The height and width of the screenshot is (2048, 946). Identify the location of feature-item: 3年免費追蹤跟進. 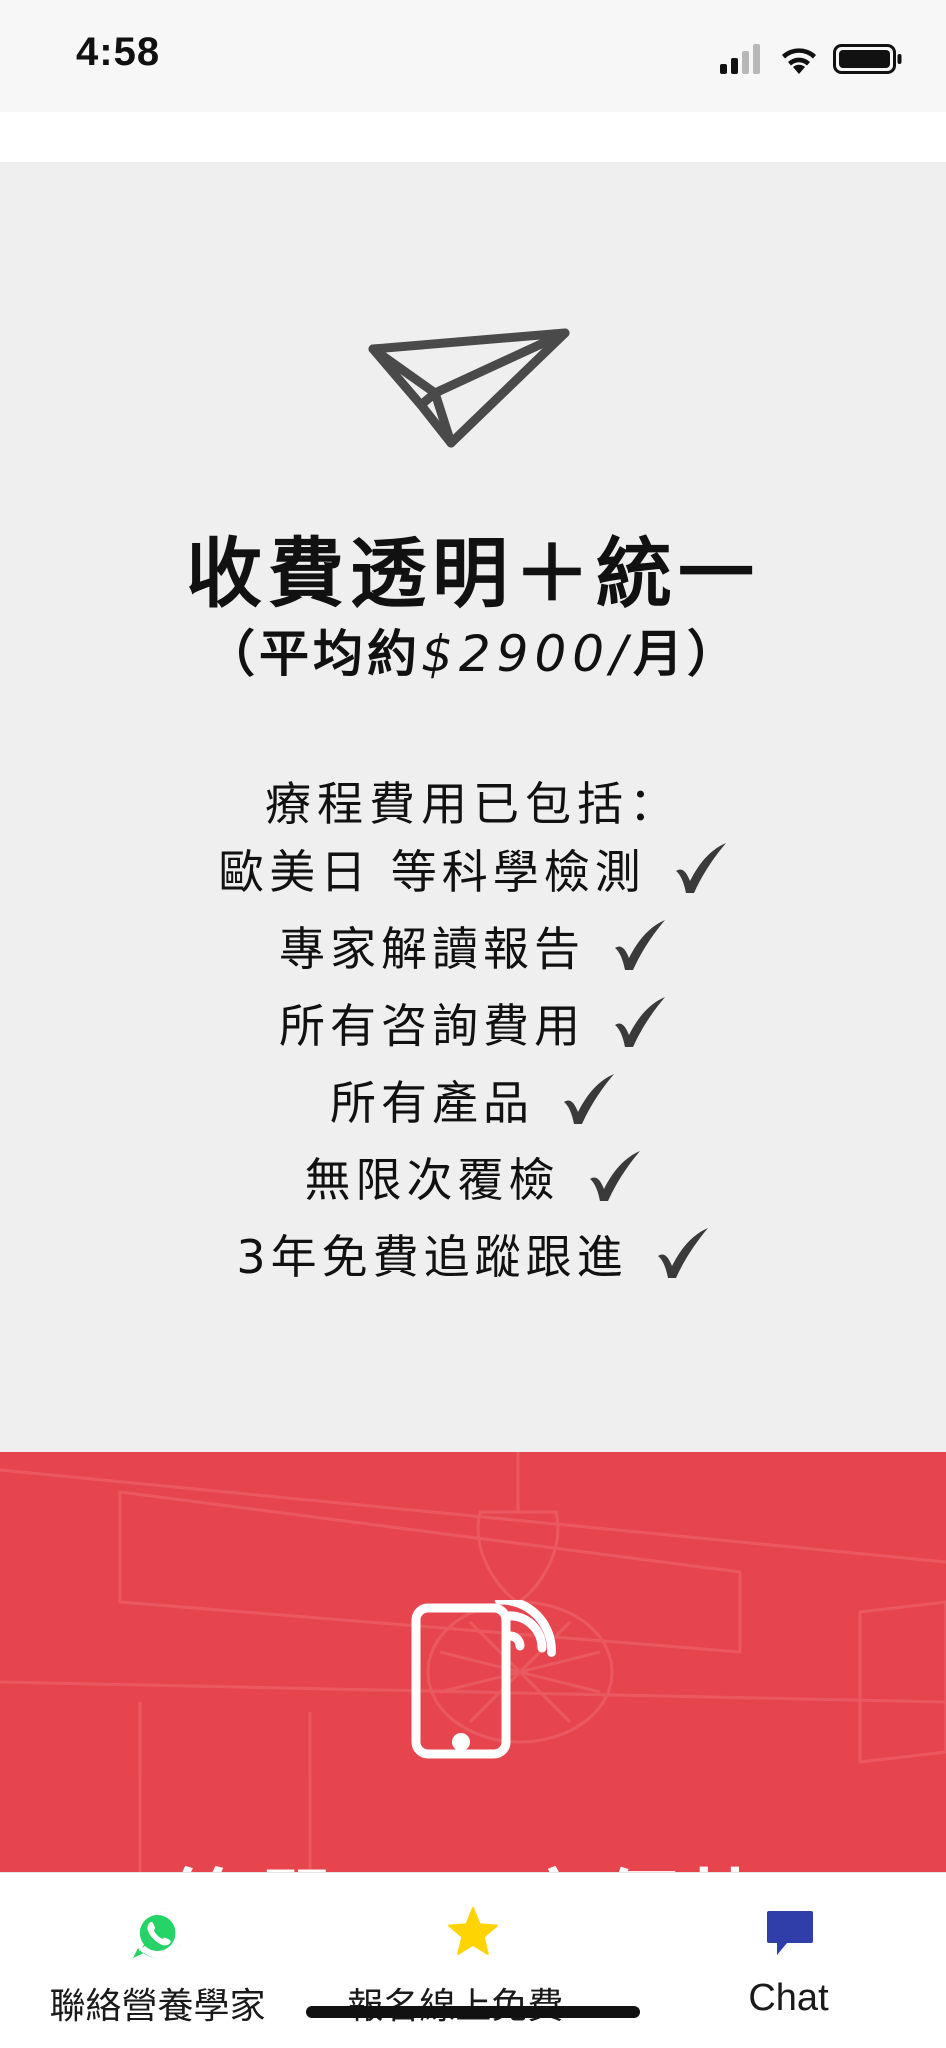
(473, 1256).